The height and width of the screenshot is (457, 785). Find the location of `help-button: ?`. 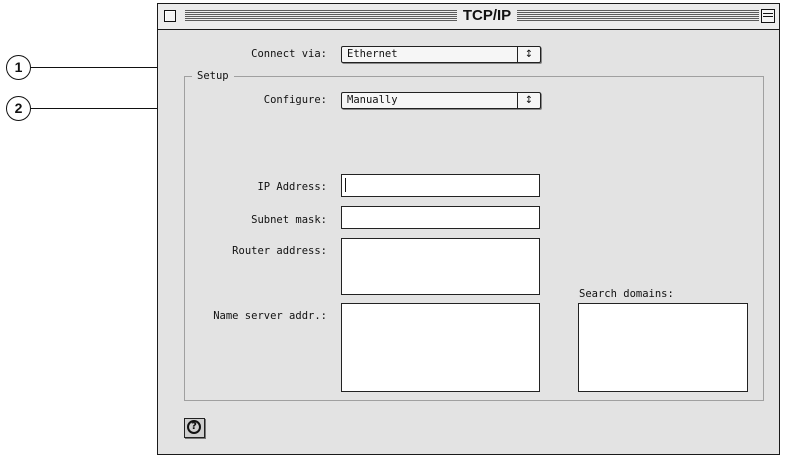

help-button: ? is located at coordinates (194, 428).